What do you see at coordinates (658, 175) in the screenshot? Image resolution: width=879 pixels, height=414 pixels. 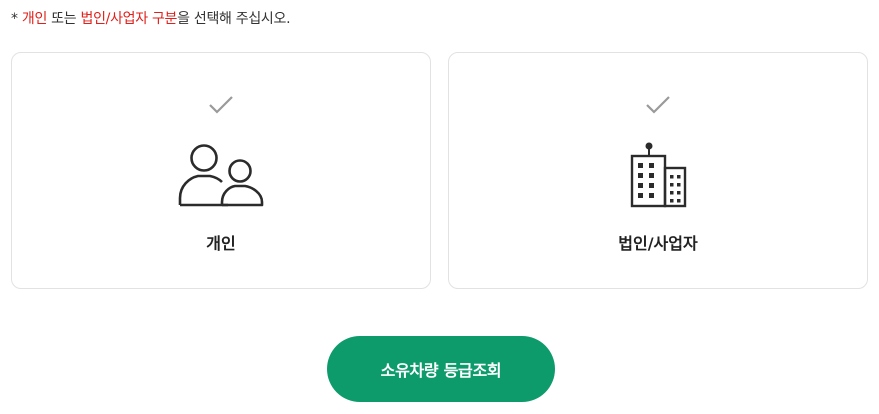 I see `building-icon` at bounding box center [658, 175].